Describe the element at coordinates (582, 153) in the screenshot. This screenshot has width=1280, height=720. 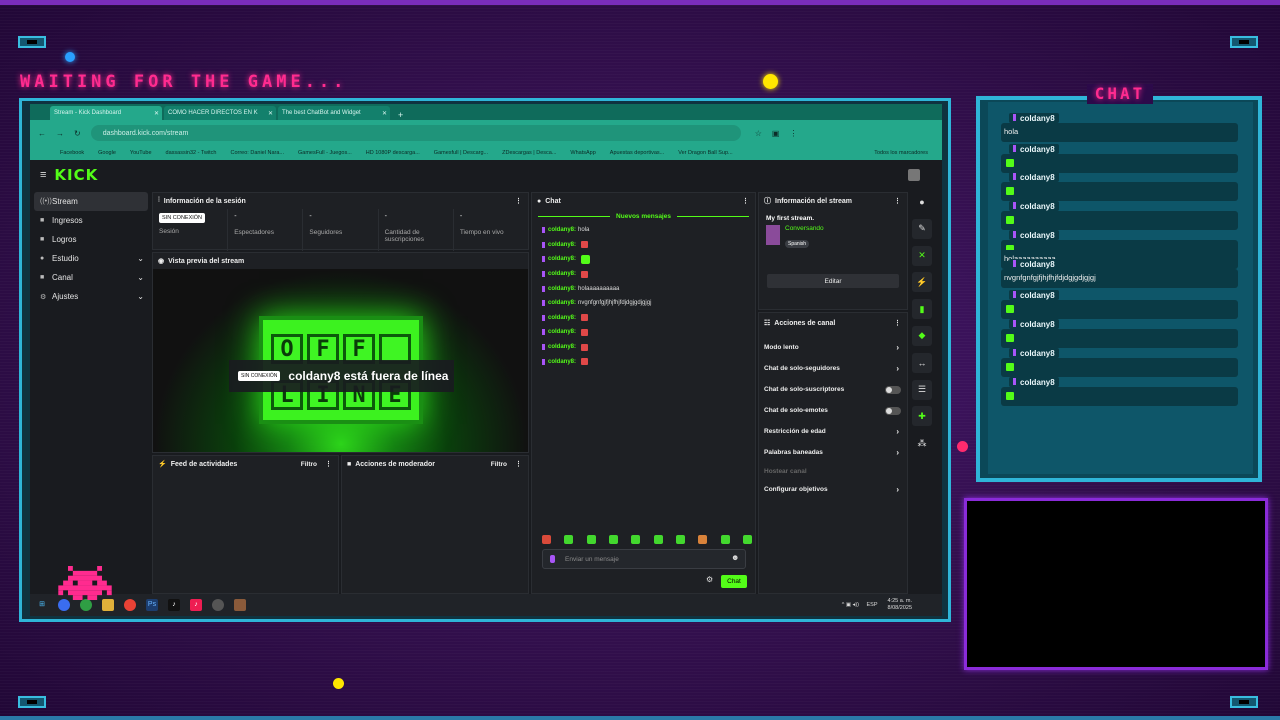
I see `bookmark-item: WhatsApp` at that location.